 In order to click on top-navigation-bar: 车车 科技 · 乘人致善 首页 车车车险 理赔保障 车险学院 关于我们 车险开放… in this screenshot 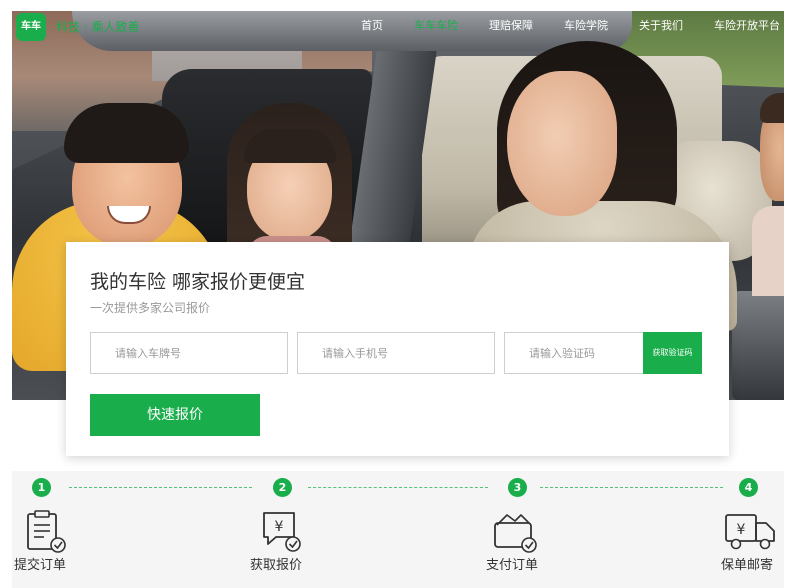, I will do `click(398, 27)`.